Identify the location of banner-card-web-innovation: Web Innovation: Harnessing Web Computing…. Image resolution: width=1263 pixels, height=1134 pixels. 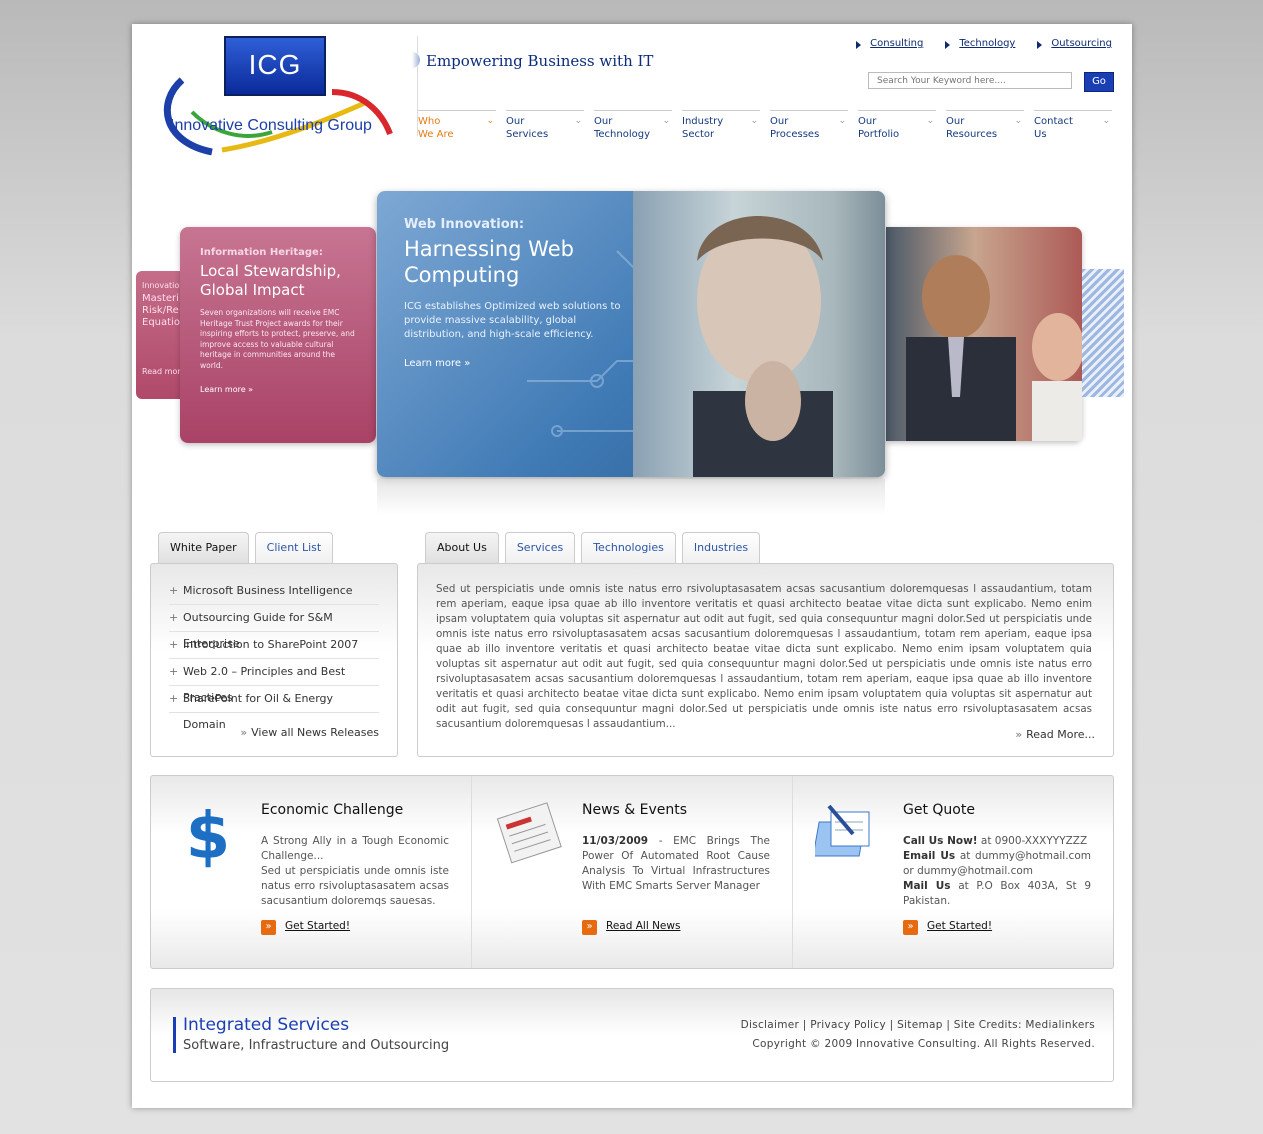
(631, 334).